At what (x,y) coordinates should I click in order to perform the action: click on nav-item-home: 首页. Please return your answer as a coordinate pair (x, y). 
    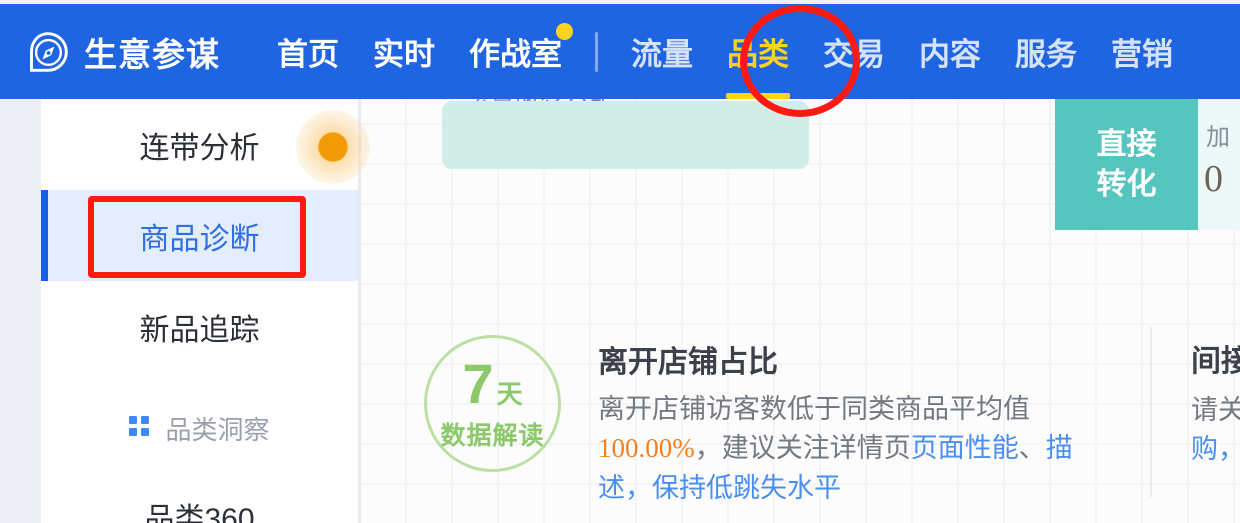
    Looking at the image, I should click on (308, 51).